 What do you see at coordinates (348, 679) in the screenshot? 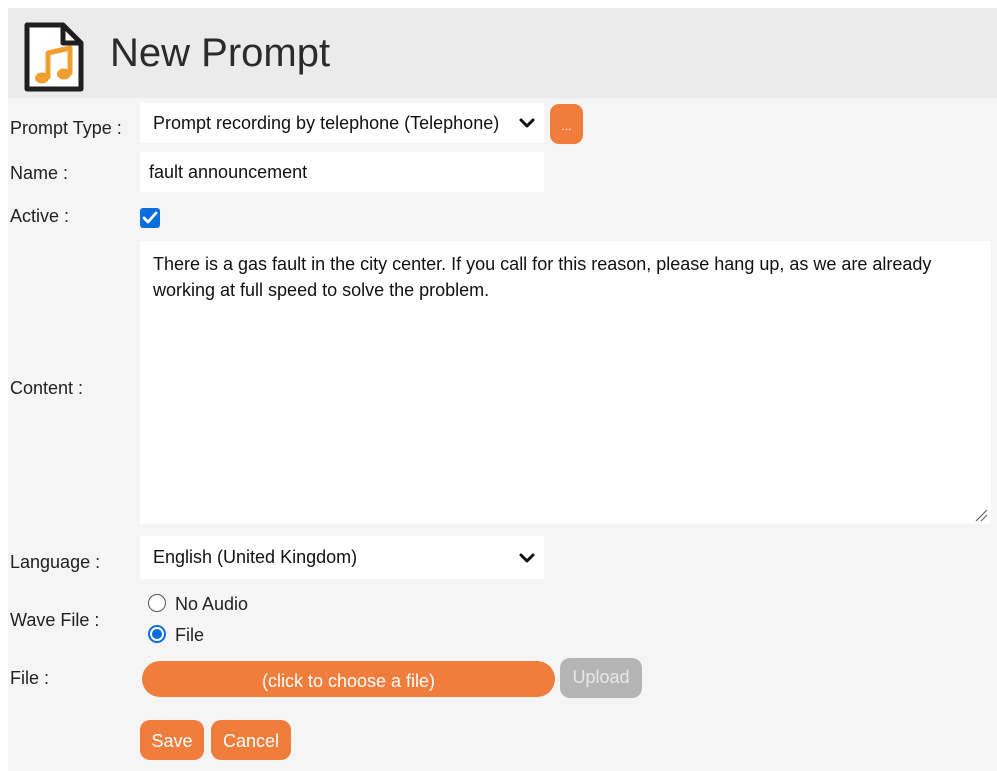
I see `choose-file-button: (click to choose a file)` at bounding box center [348, 679].